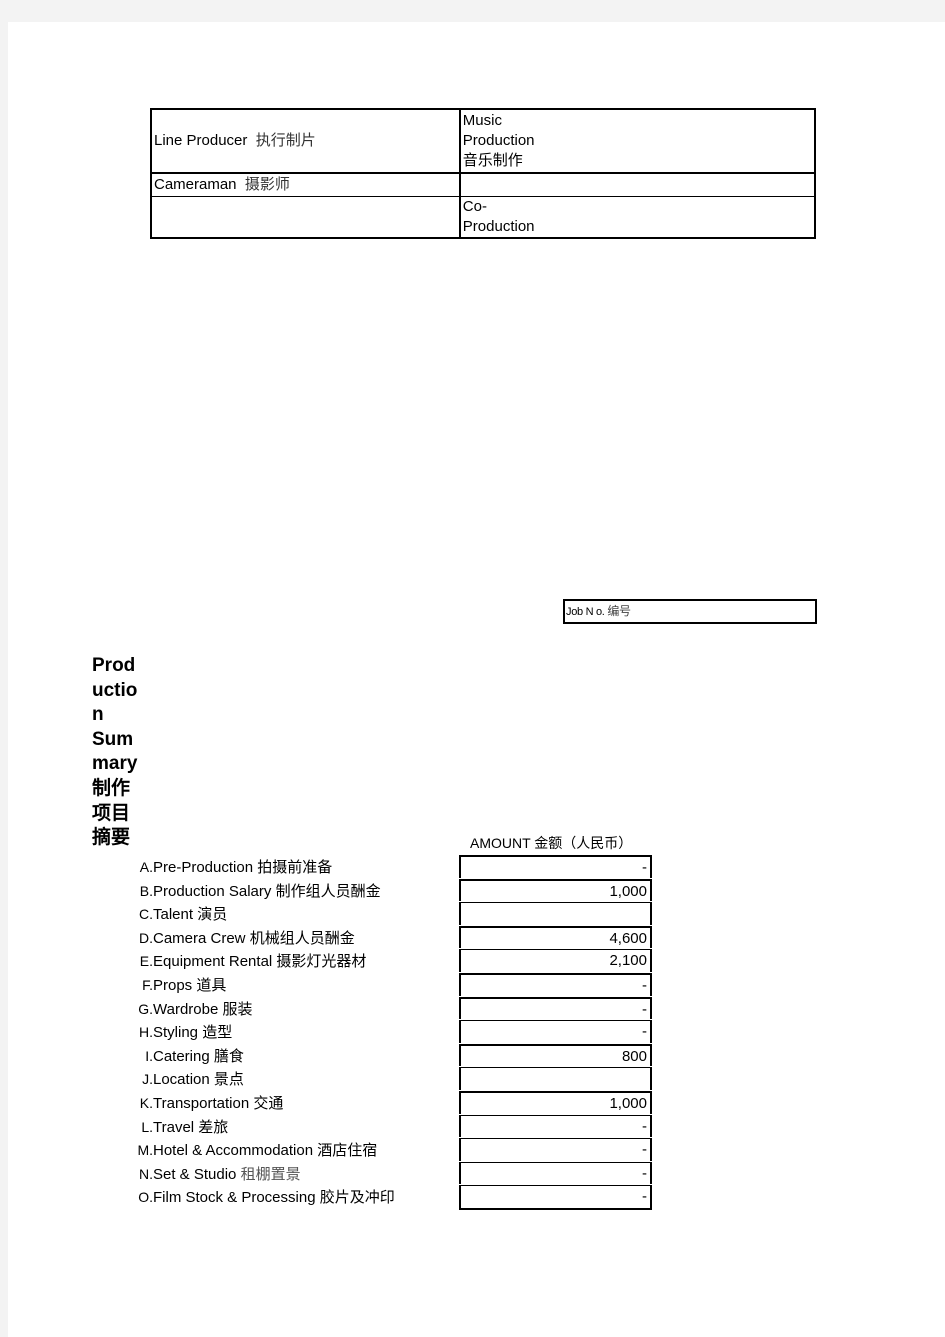 The width and height of the screenshot is (945, 1337). Describe the element at coordinates (174, 1127) in the screenshot. I see `item-label-en: Travel` at that location.